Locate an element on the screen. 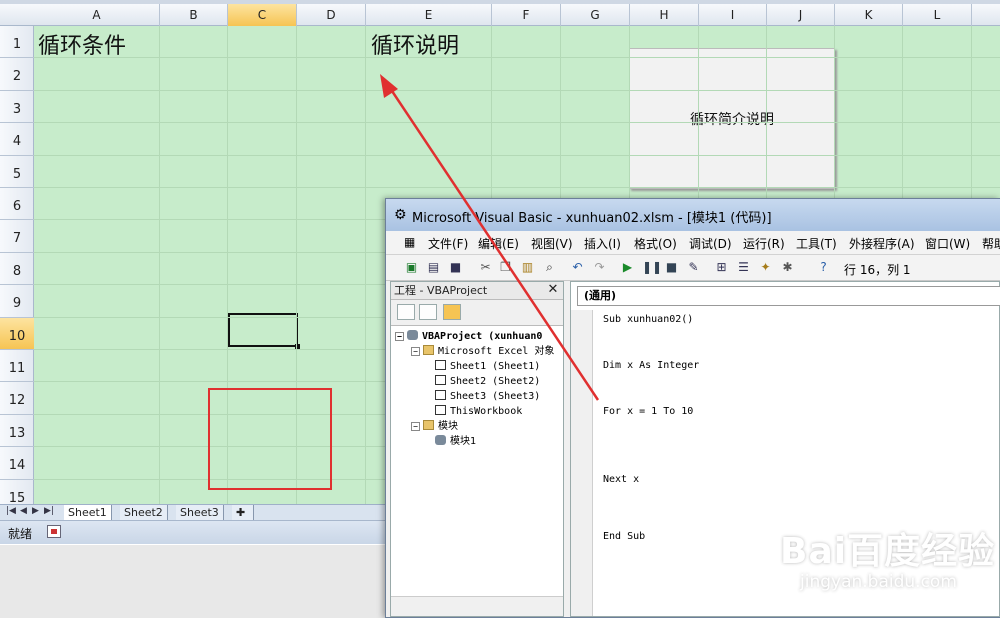 Image resolution: width=1000 pixels, height=618 pixels. toolbox-icon: ✱ is located at coordinates (787, 267).